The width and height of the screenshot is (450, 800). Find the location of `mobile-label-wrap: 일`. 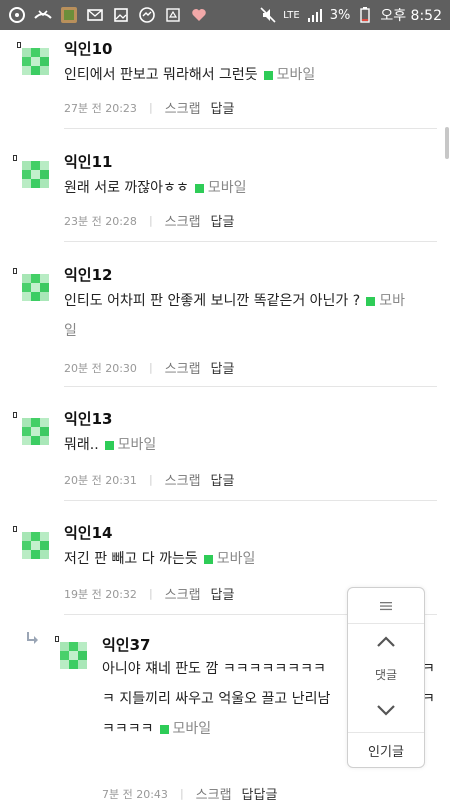

mobile-label-wrap: 일 is located at coordinates (70, 331).